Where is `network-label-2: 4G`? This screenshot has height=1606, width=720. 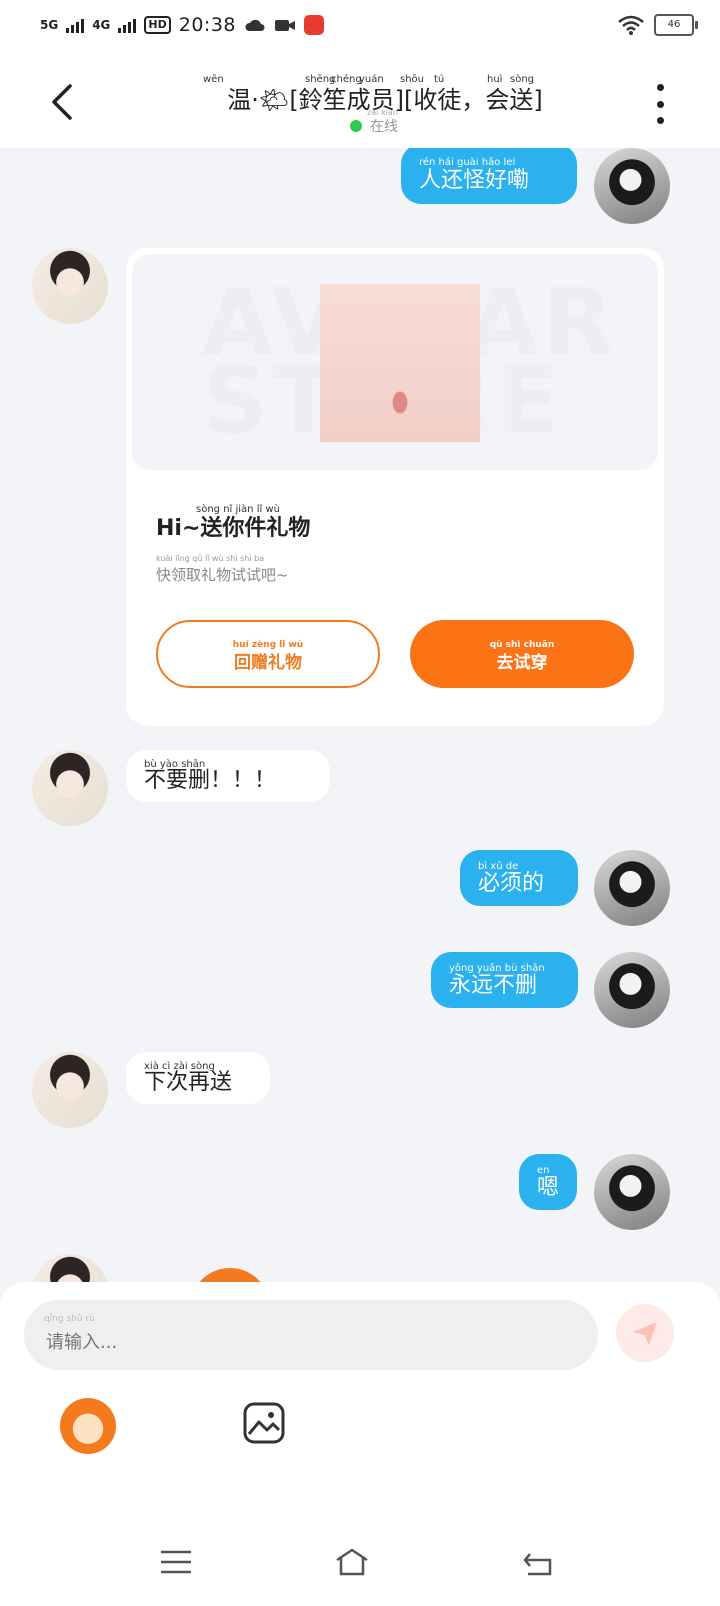
network-label-2: 4G is located at coordinates (101, 25).